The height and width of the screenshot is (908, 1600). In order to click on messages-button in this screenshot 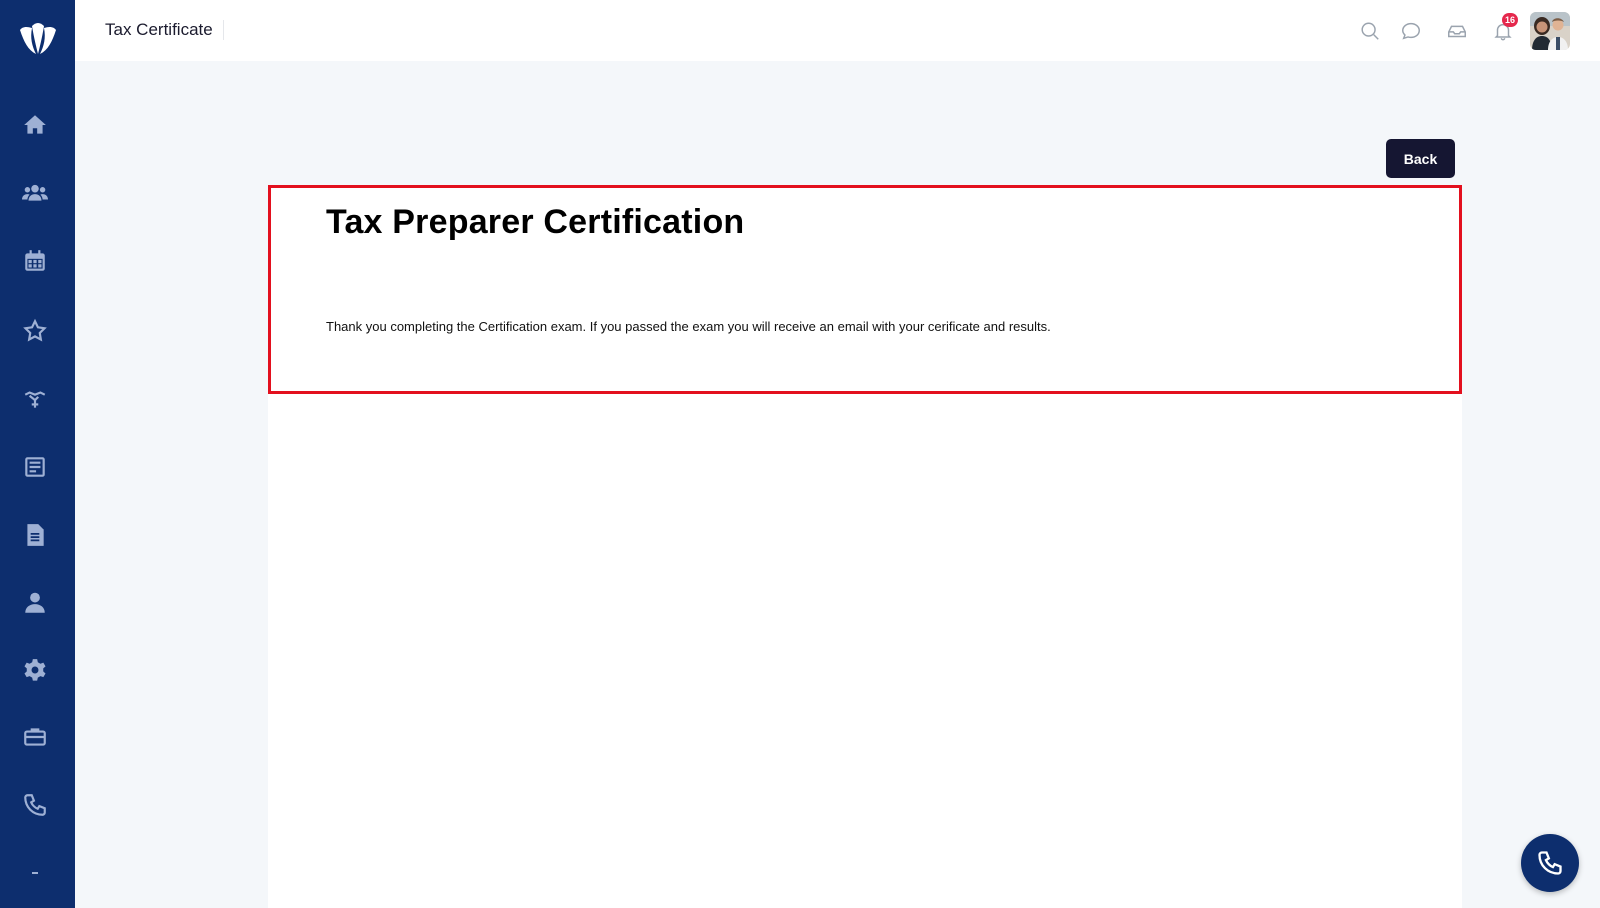, I will do `click(1411, 31)`.